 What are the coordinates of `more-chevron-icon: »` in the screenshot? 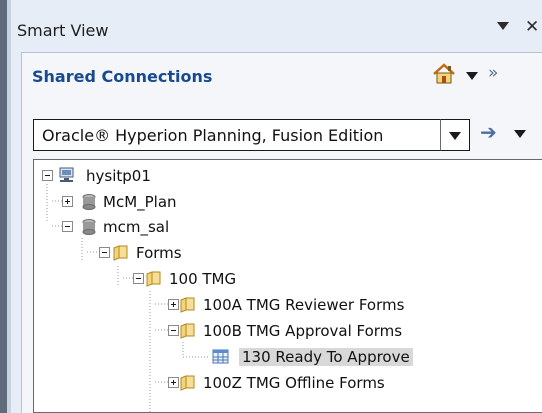 It's located at (493, 73).